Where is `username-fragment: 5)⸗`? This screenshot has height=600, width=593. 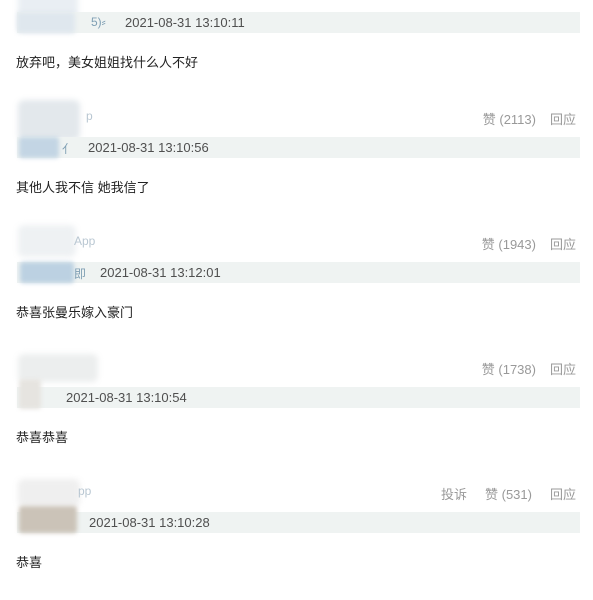 username-fragment: 5)⸗ is located at coordinates (98, 22).